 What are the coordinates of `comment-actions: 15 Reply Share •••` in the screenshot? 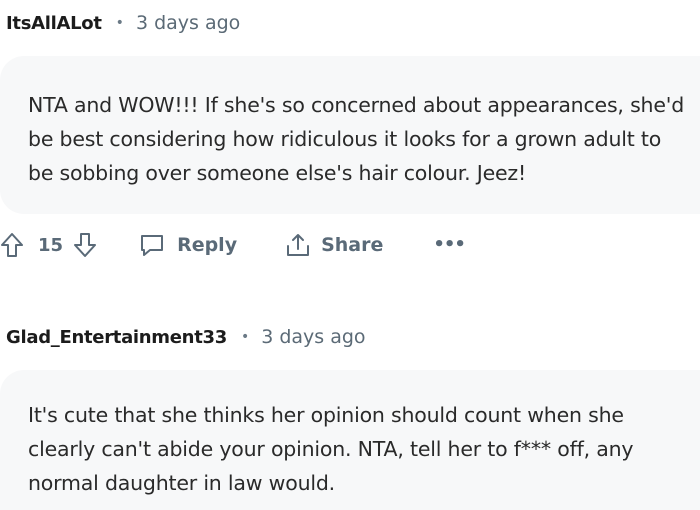 It's located at (233, 245).